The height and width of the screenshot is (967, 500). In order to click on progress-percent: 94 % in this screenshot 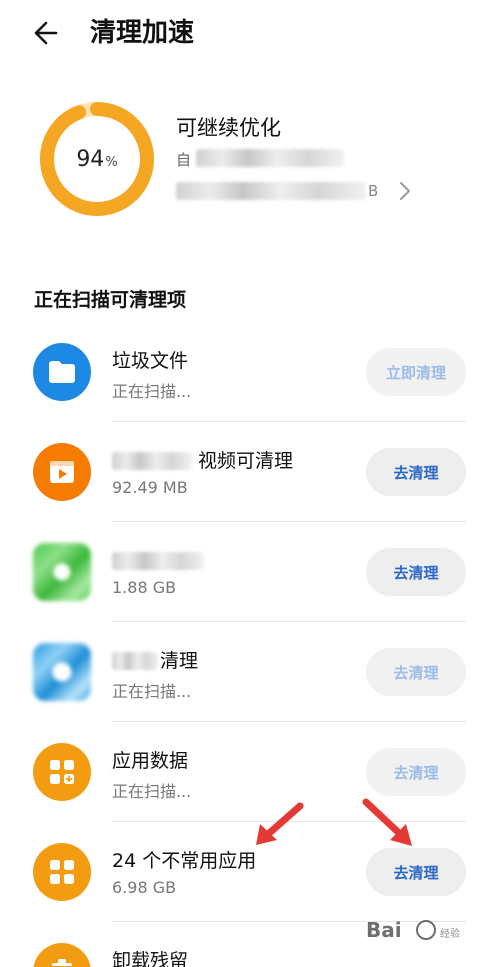, I will do `click(97, 159)`.